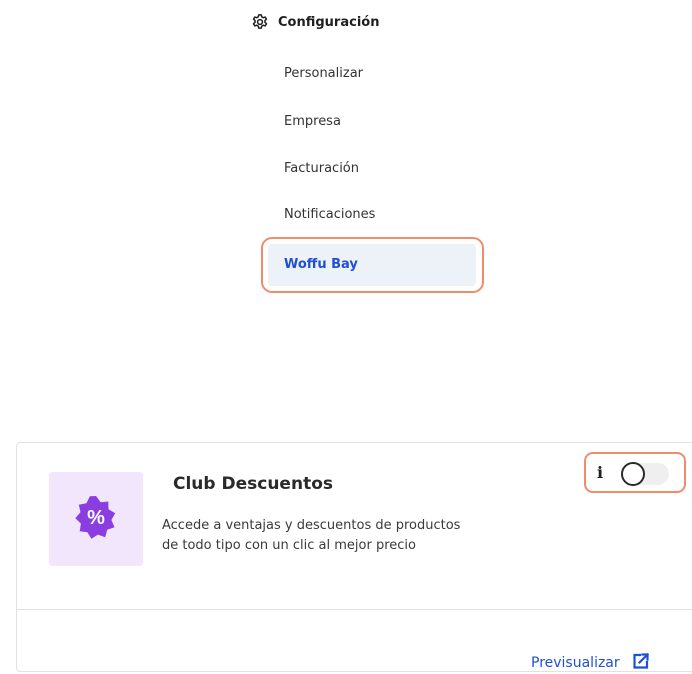 Image resolution: width=692 pixels, height=674 pixels. What do you see at coordinates (633, 474) in the screenshot?
I see `toggle-knob` at bounding box center [633, 474].